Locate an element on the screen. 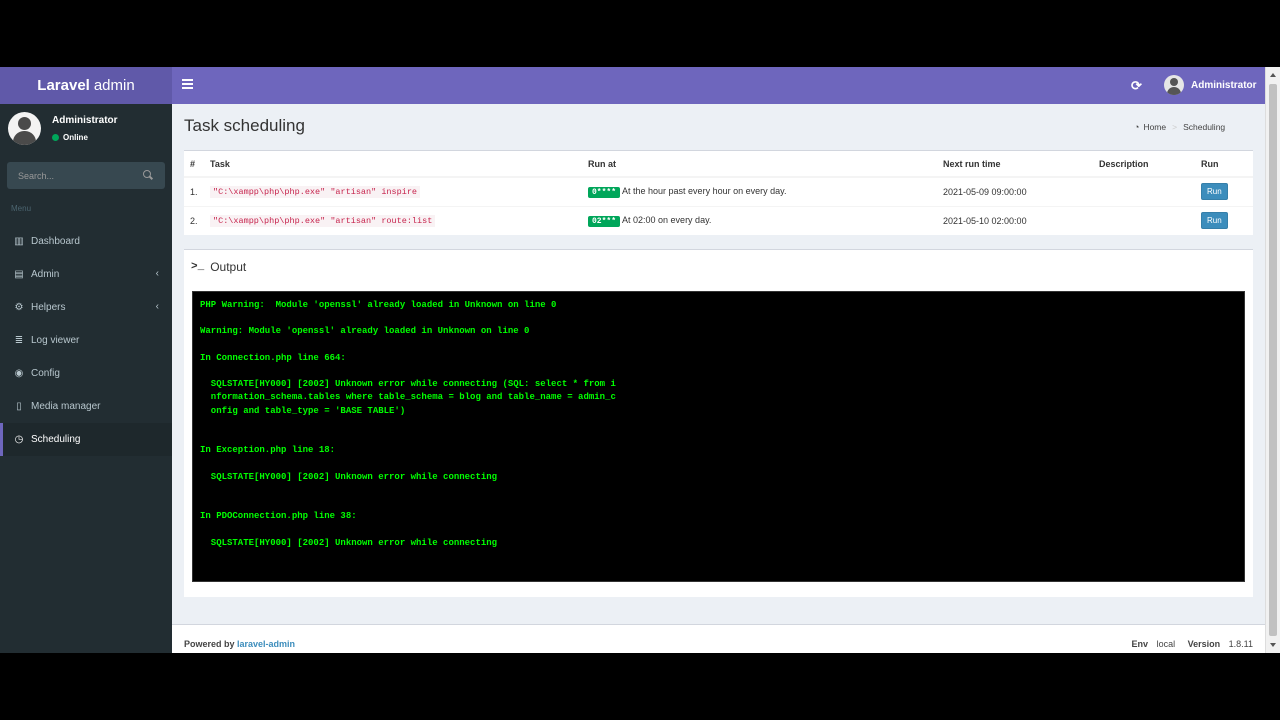  page-title: Task scheduling is located at coordinates (244, 125).